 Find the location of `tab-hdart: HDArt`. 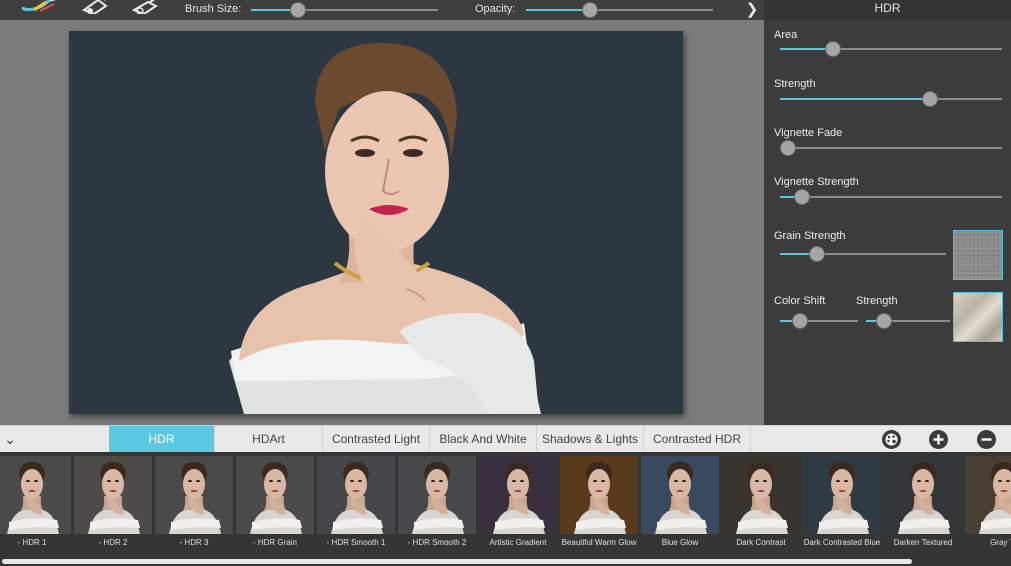

tab-hdart: HDArt is located at coordinates (269, 439).